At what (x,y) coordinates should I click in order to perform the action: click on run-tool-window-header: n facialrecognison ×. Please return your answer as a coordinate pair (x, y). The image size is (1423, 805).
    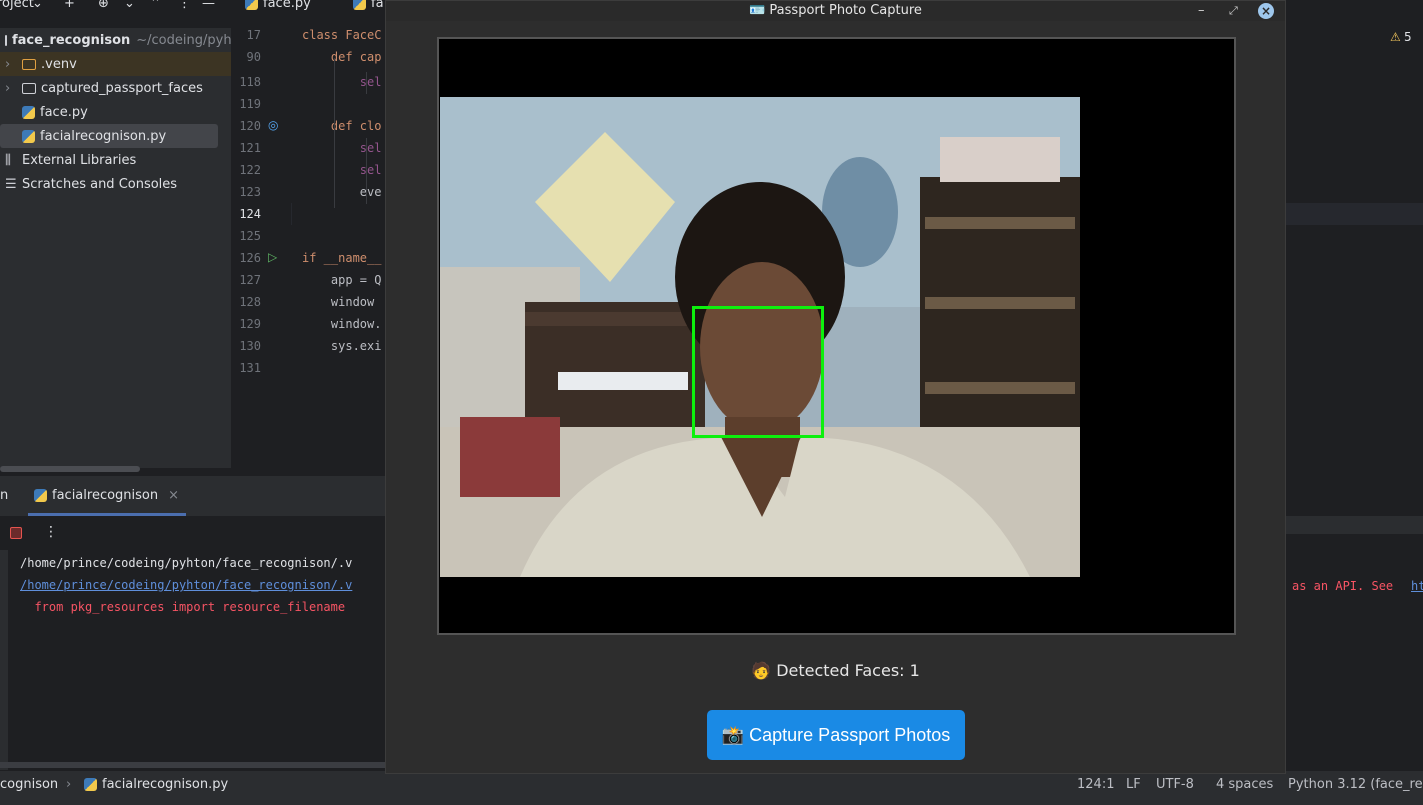
    Looking at the image, I should click on (195, 496).